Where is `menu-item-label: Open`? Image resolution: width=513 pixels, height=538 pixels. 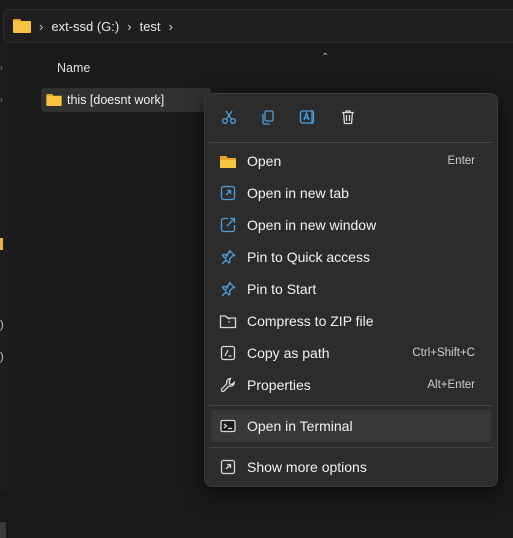 menu-item-label: Open is located at coordinates (264, 161).